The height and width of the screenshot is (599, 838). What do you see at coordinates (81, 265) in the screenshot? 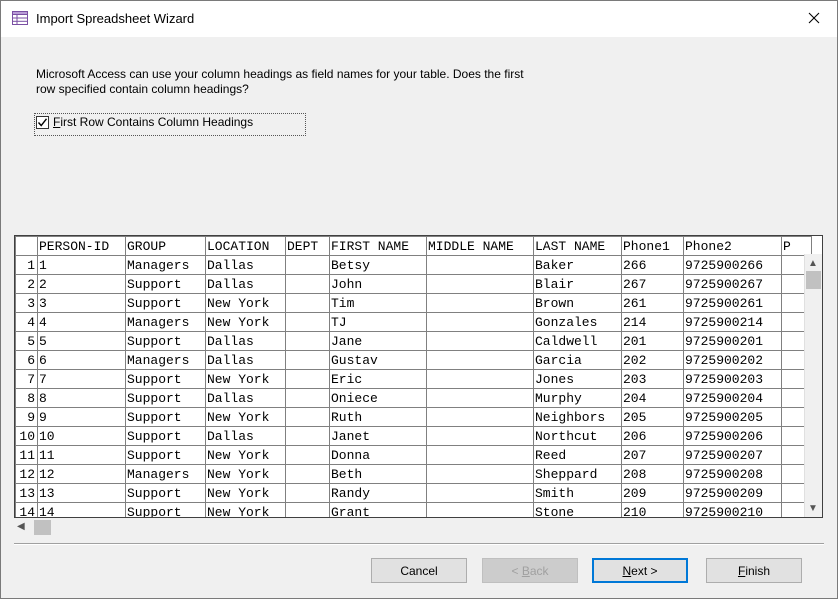
I see `table-cell: 1` at bounding box center [81, 265].